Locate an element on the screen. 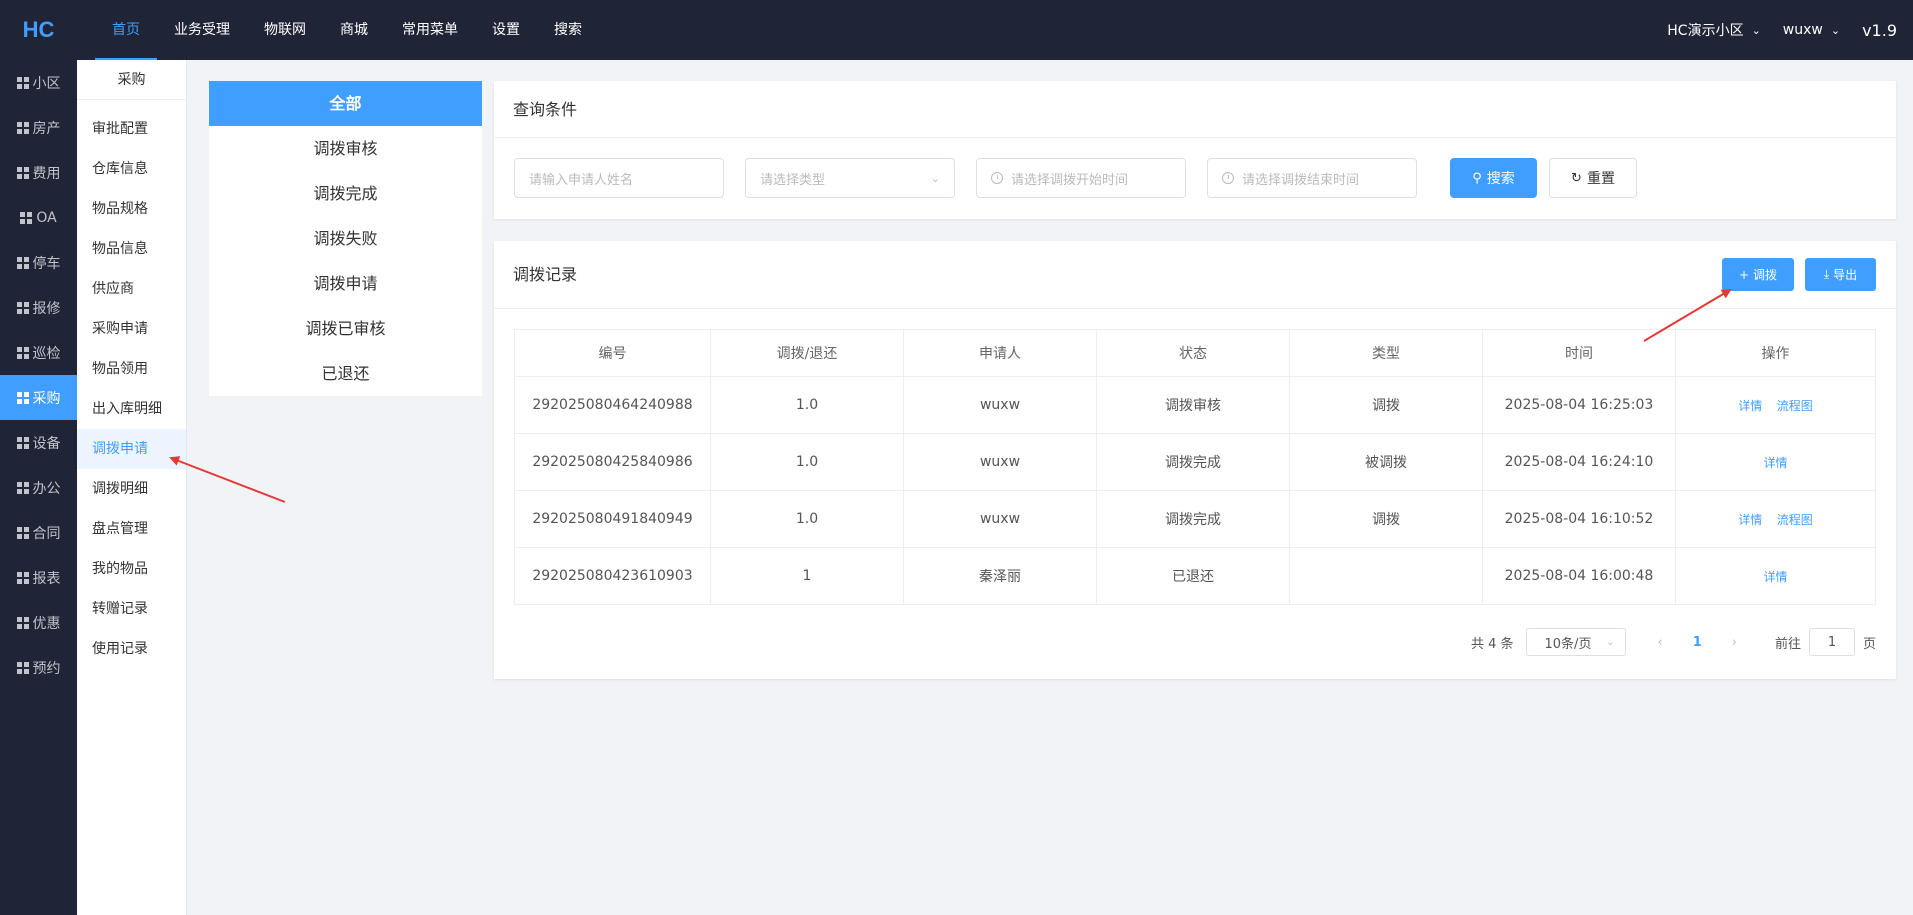 The width and height of the screenshot is (1913, 915). col-header-type: 类型 is located at coordinates (1386, 353).